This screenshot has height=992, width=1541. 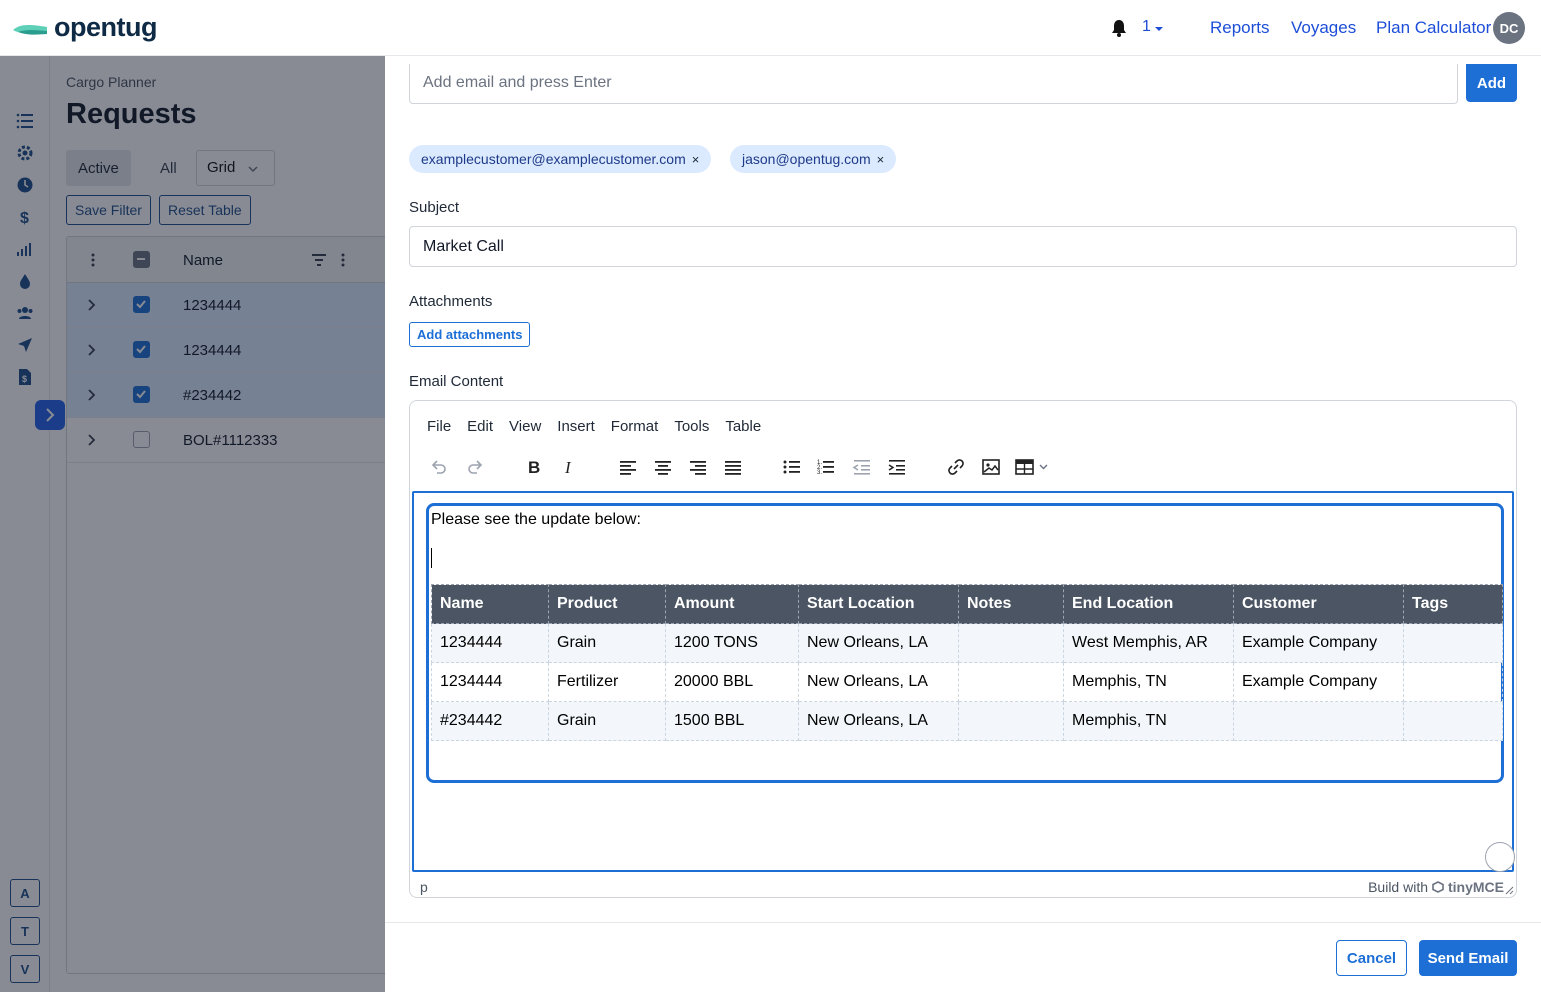 I want to click on align-center-icon, so click(x=663, y=467).